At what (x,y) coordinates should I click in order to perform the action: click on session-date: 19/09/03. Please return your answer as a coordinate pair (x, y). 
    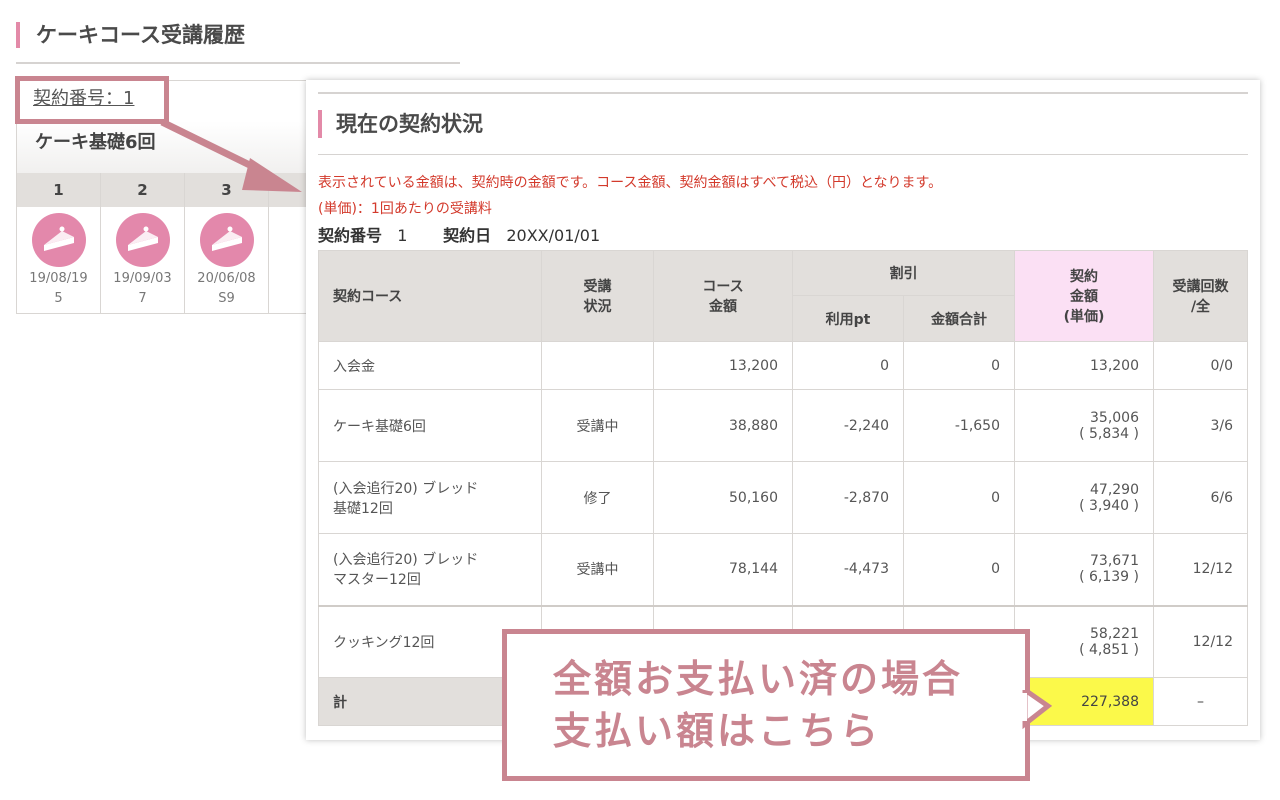
    Looking at the image, I should click on (142, 278).